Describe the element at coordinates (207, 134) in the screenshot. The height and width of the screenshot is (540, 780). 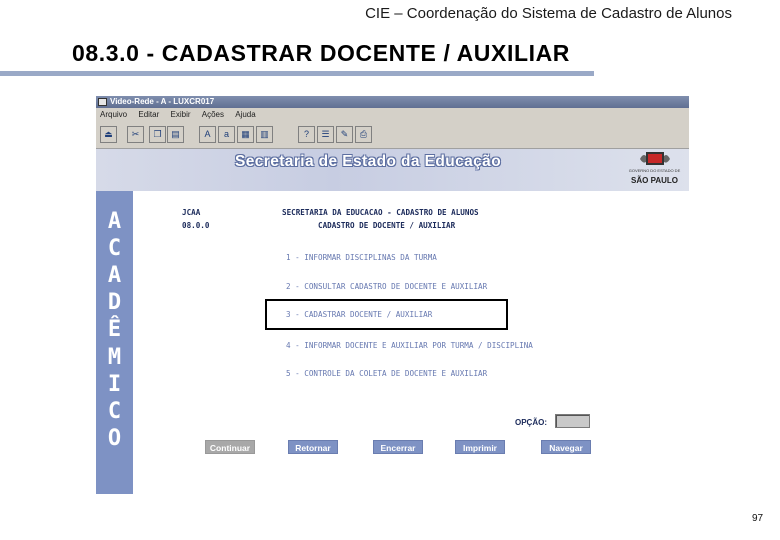
I see `font-icon: A` at that location.